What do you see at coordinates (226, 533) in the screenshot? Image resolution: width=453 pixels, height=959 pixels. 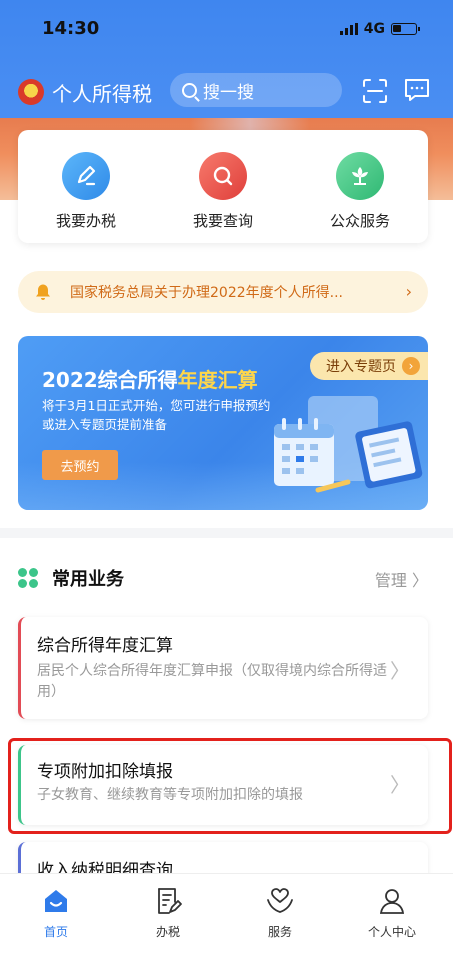 I see `section-divider` at bounding box center [226, 533].